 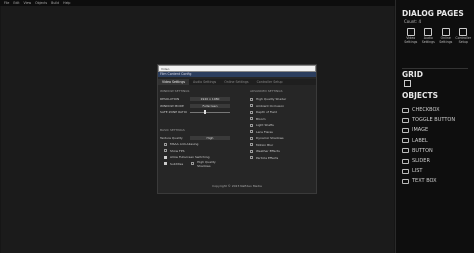 I want to click on object-label: LIST, so click(x=417, y=171).